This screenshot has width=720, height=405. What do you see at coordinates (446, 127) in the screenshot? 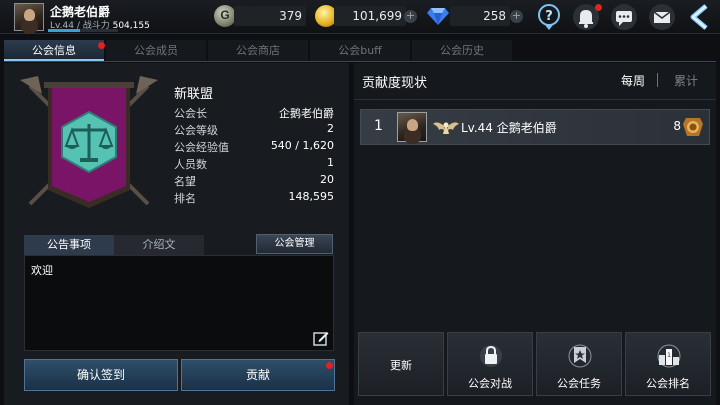
I see `wings-rank-icon` at bounding box center [446, 127].